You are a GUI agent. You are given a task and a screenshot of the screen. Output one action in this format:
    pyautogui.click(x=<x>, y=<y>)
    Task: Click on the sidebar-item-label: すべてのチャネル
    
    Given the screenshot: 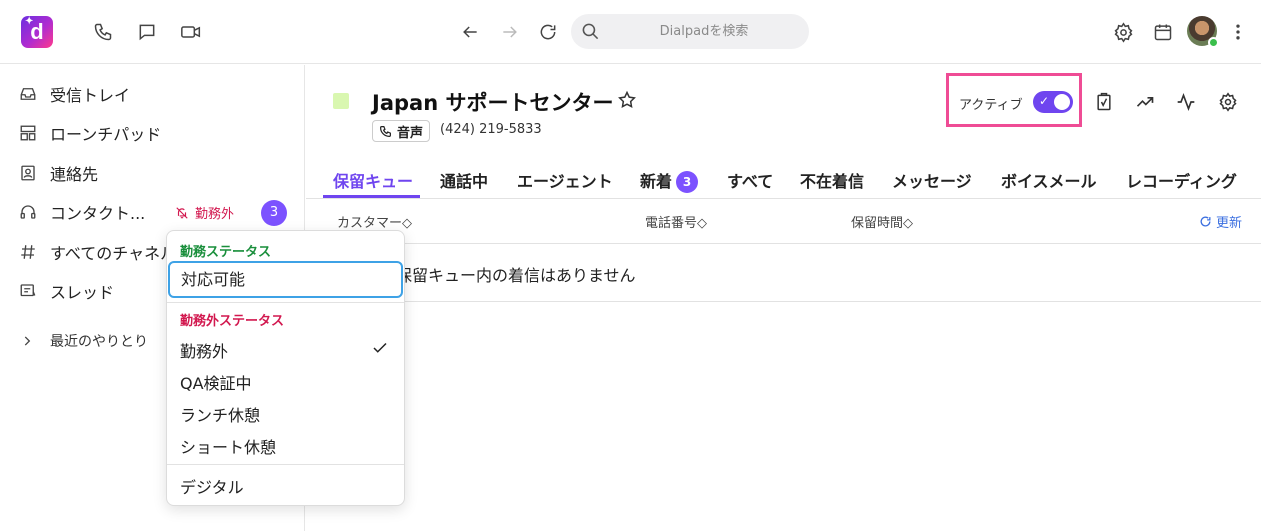 What is the action you would take?
    pyautogui.click(x=113, y=253)
    